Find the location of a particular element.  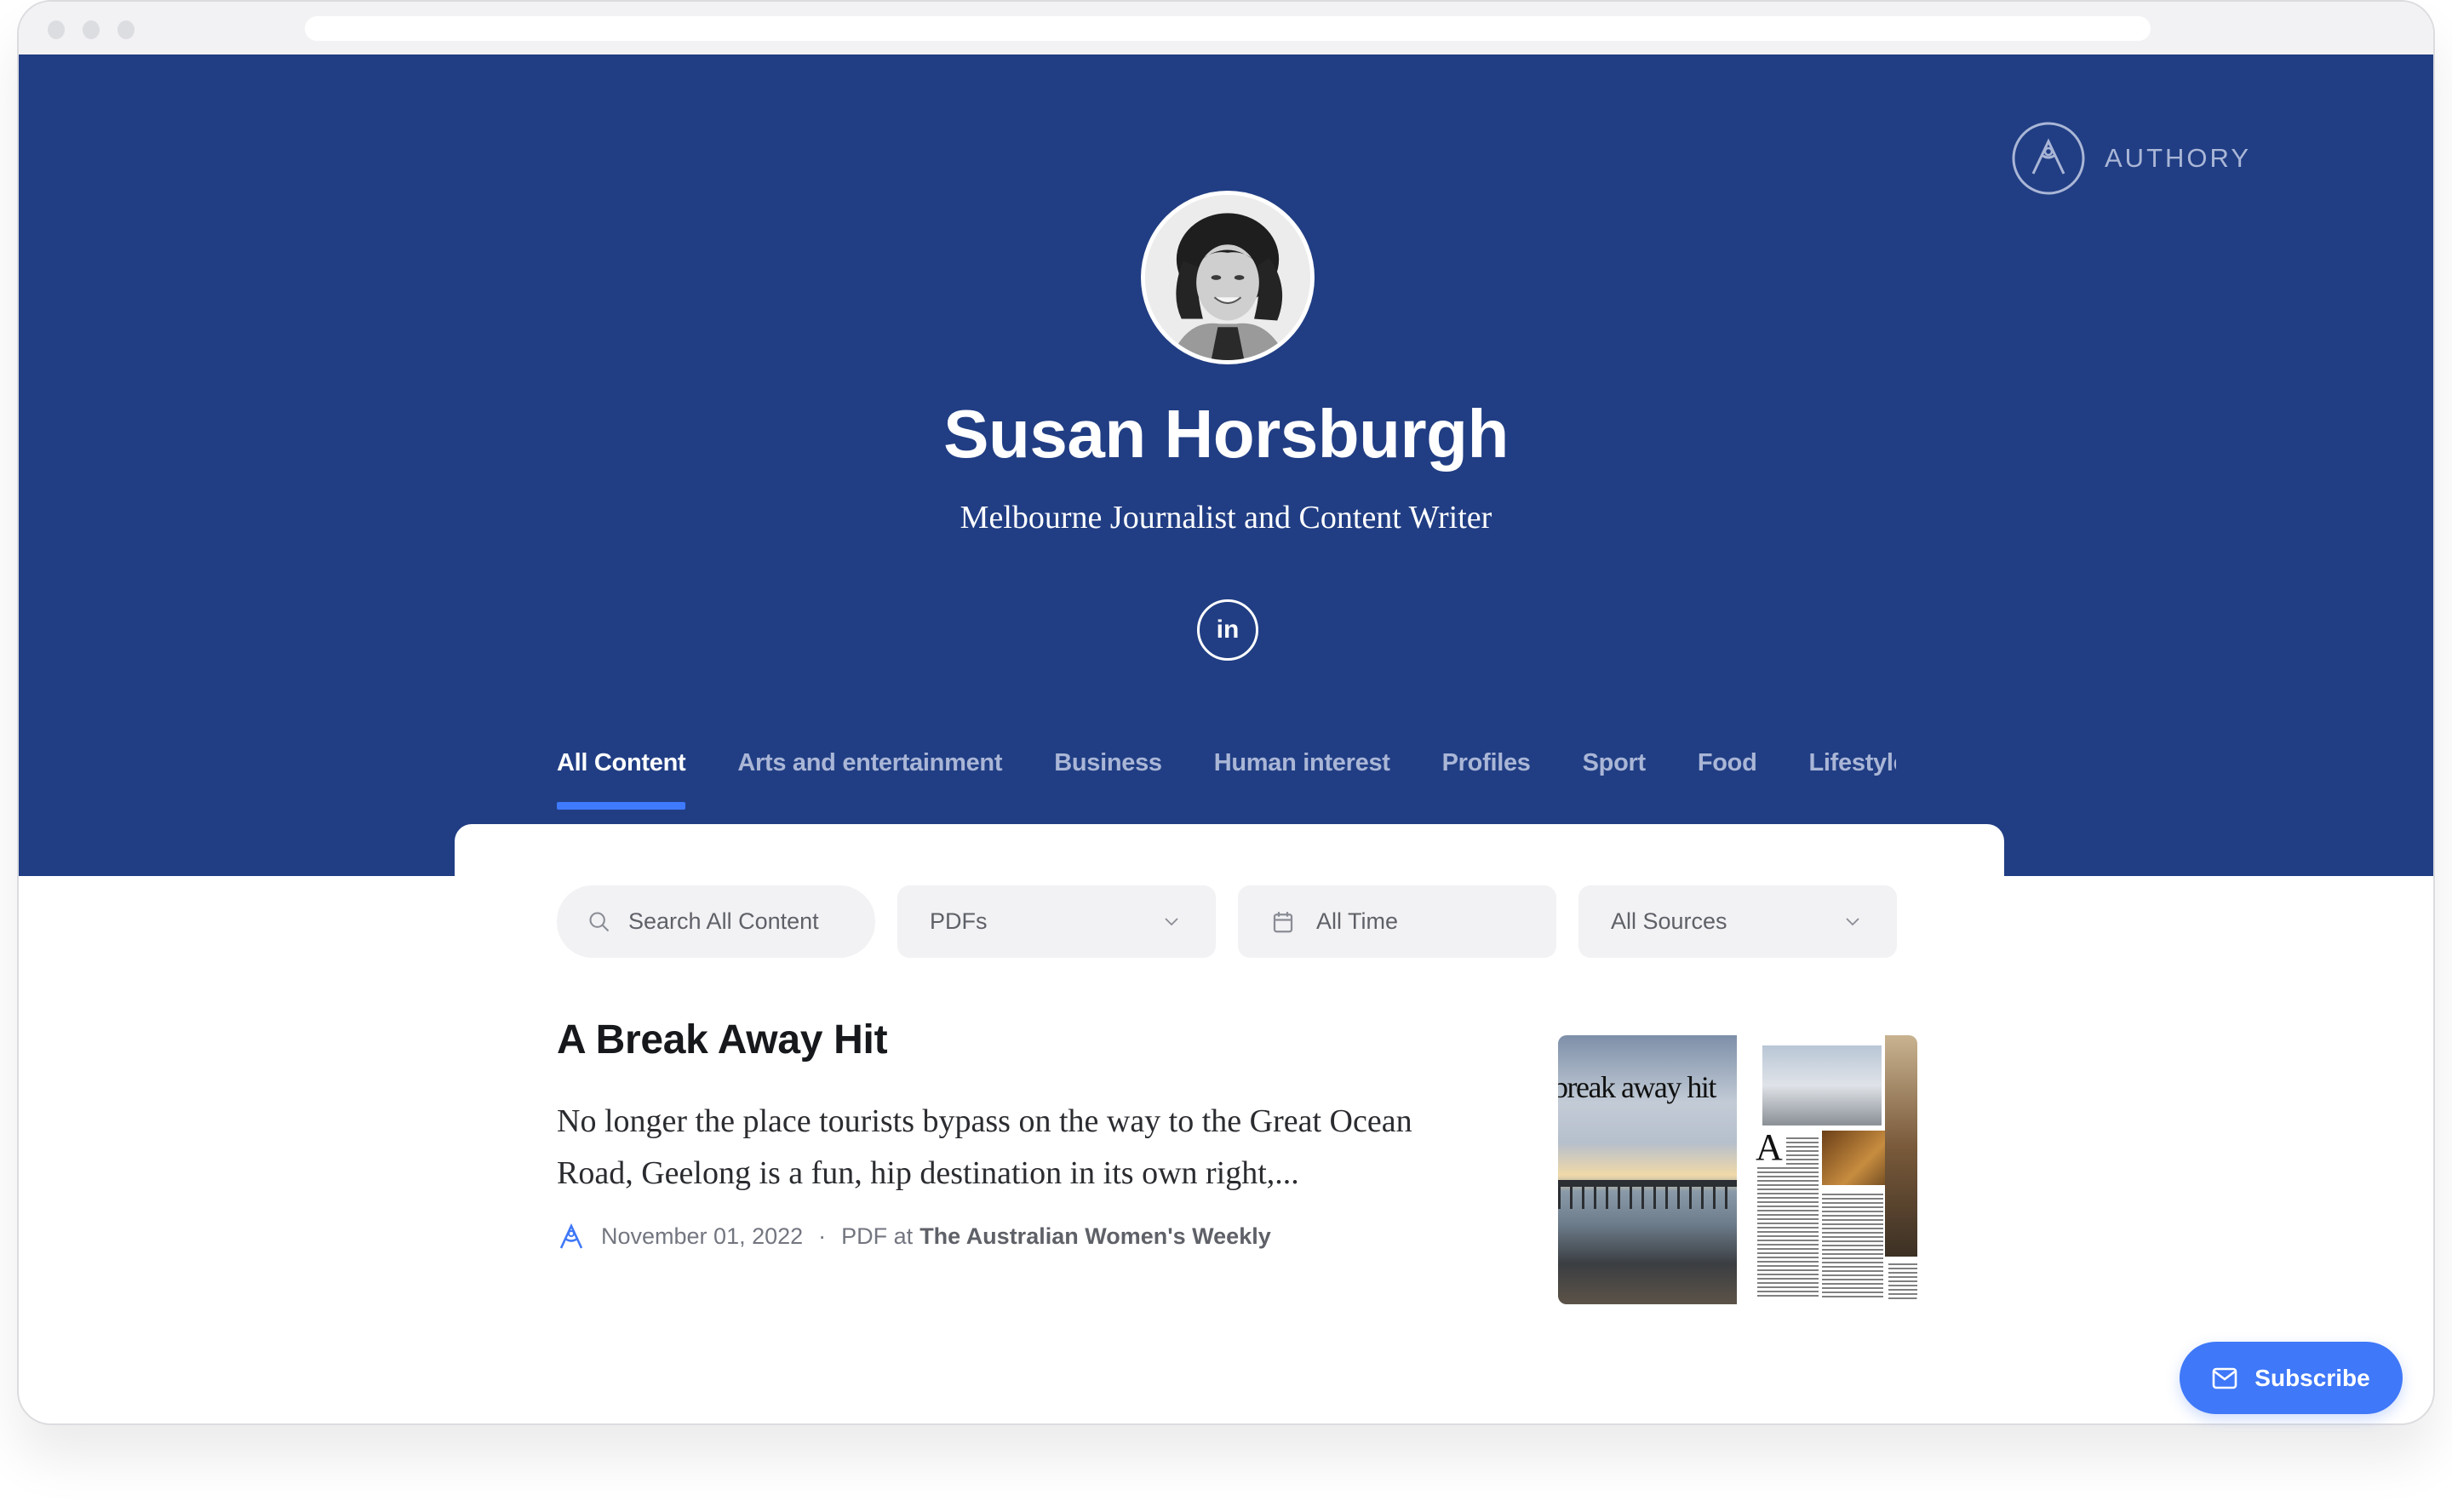

article-title: A Break Away Hit is located at coordinates (1025, 1040).